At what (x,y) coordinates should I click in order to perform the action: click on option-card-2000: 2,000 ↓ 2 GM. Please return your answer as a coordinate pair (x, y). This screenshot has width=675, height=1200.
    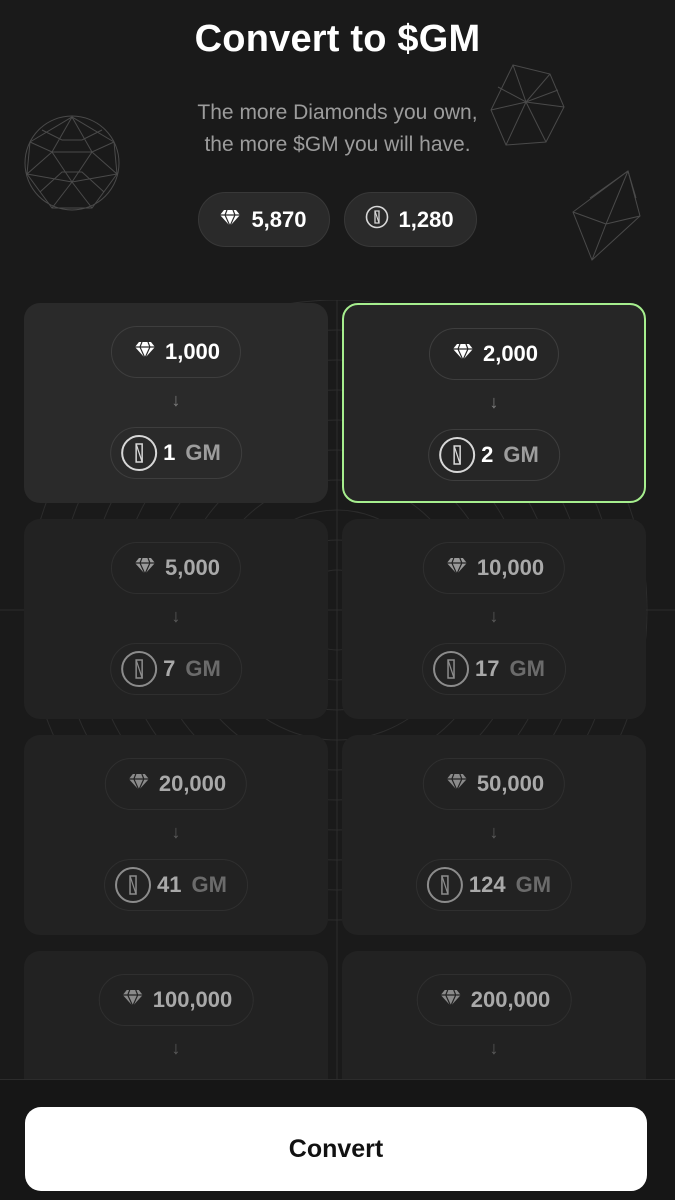
    Looking at the image, I should click on (494, 403).